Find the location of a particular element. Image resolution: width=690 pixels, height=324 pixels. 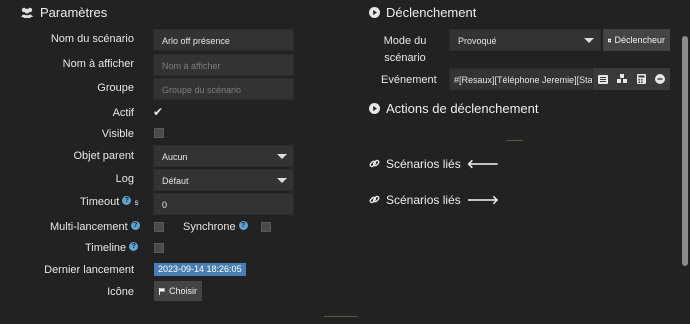

group-label: Groupe is located at coordinates (115, 88).